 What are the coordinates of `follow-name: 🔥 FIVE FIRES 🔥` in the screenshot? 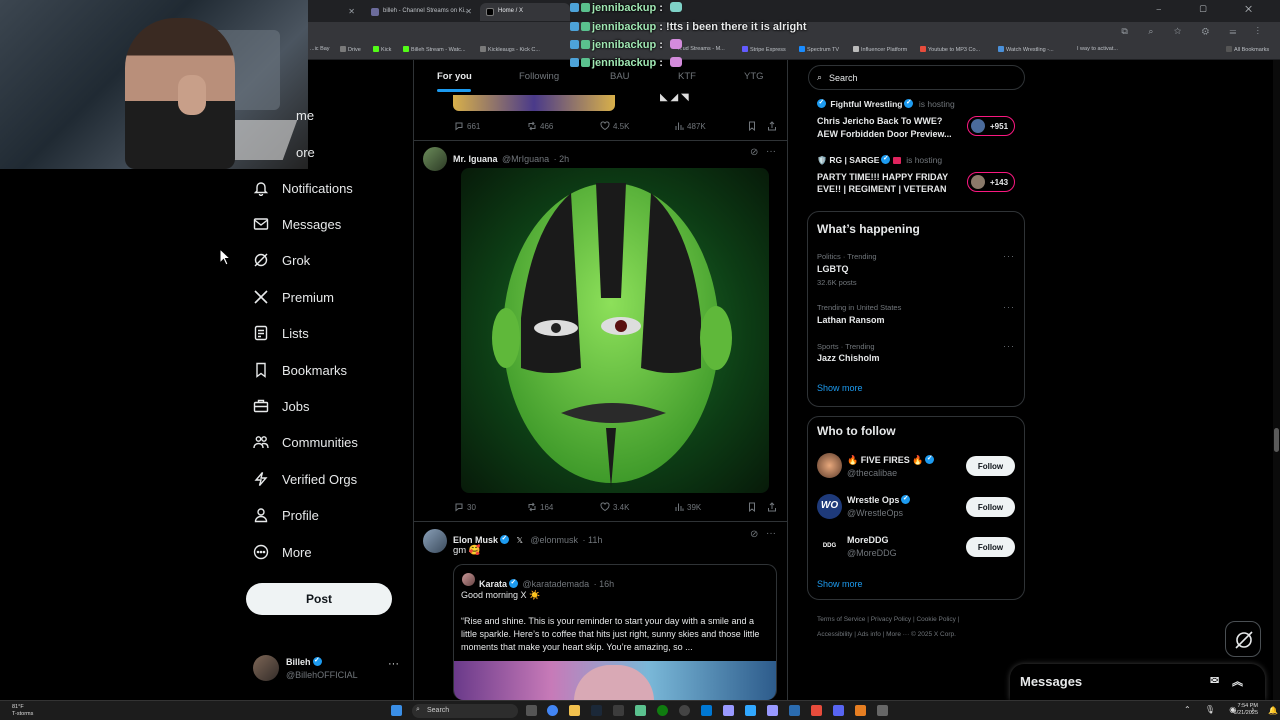 It's located at (885, 460).